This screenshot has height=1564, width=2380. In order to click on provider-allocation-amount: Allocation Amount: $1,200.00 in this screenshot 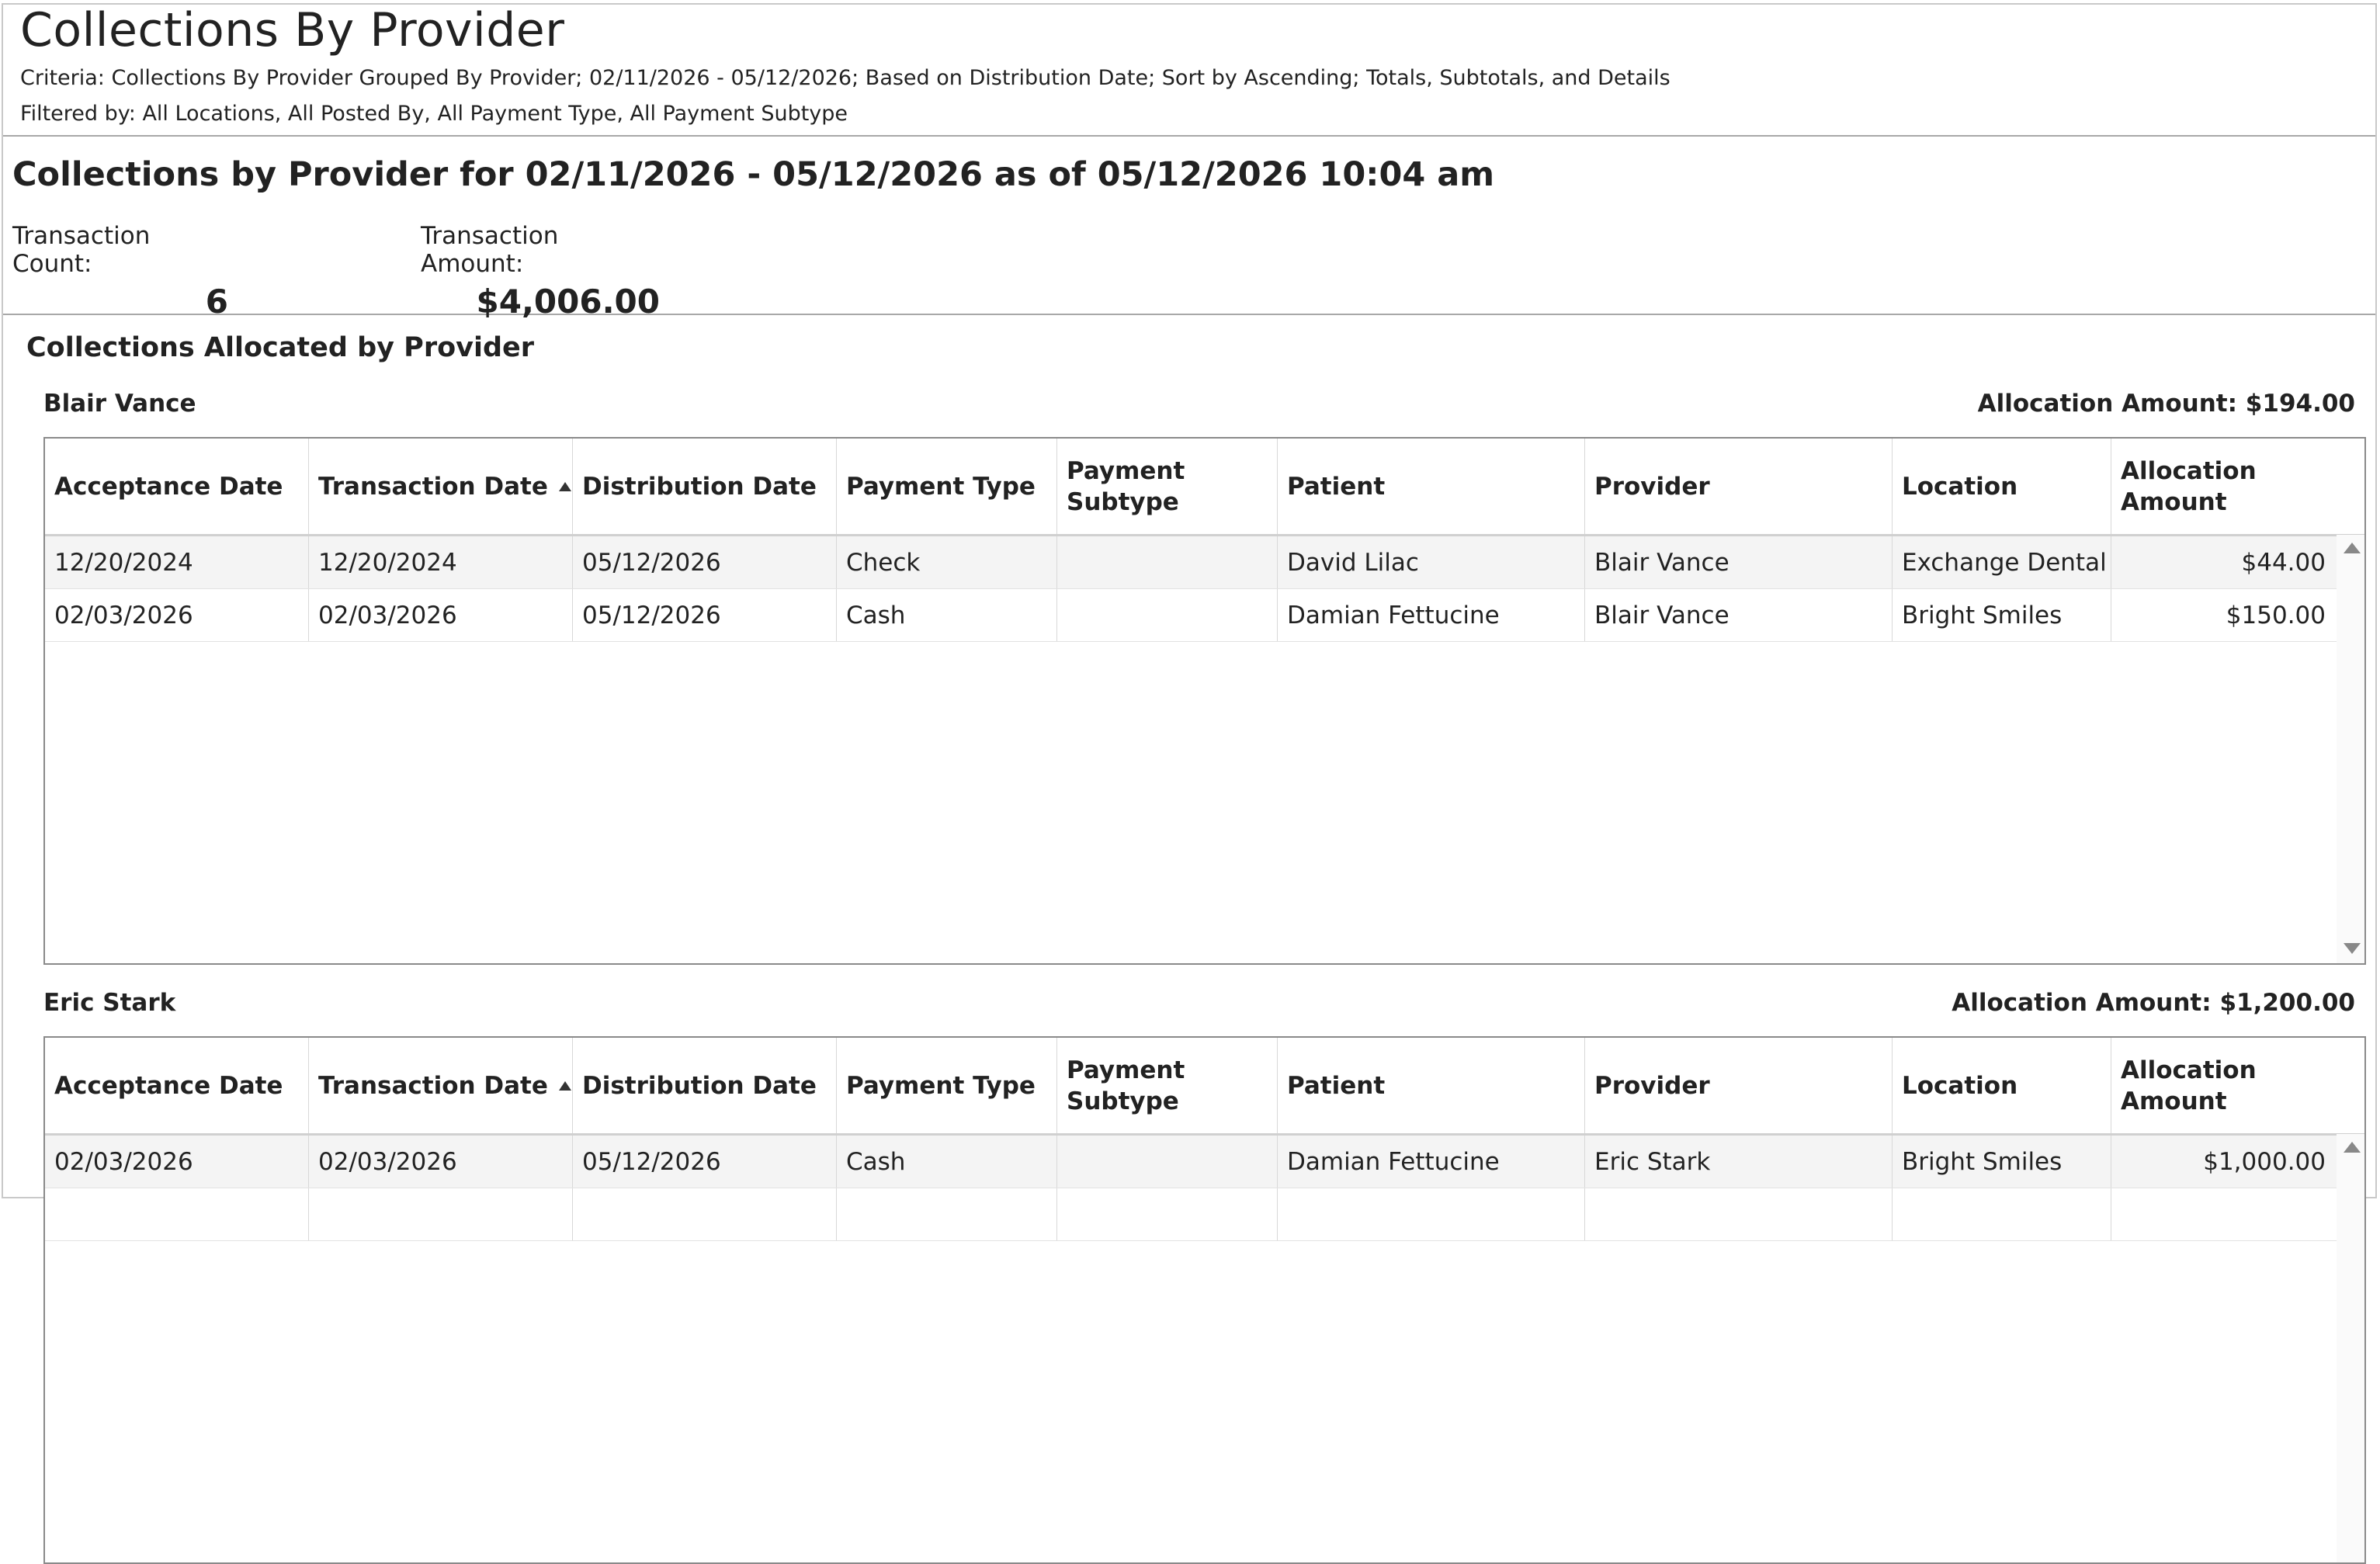, I will do `click(2153, 1003)`.